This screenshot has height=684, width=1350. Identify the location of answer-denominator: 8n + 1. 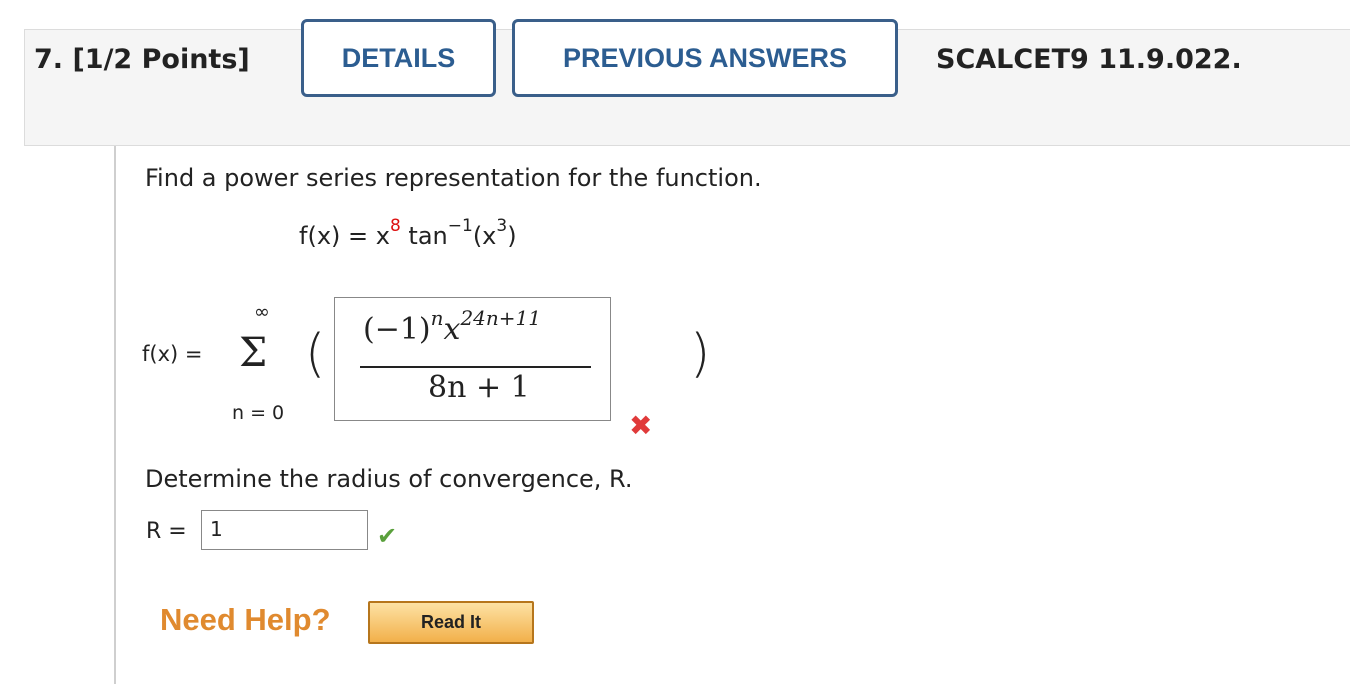
(479, 387).